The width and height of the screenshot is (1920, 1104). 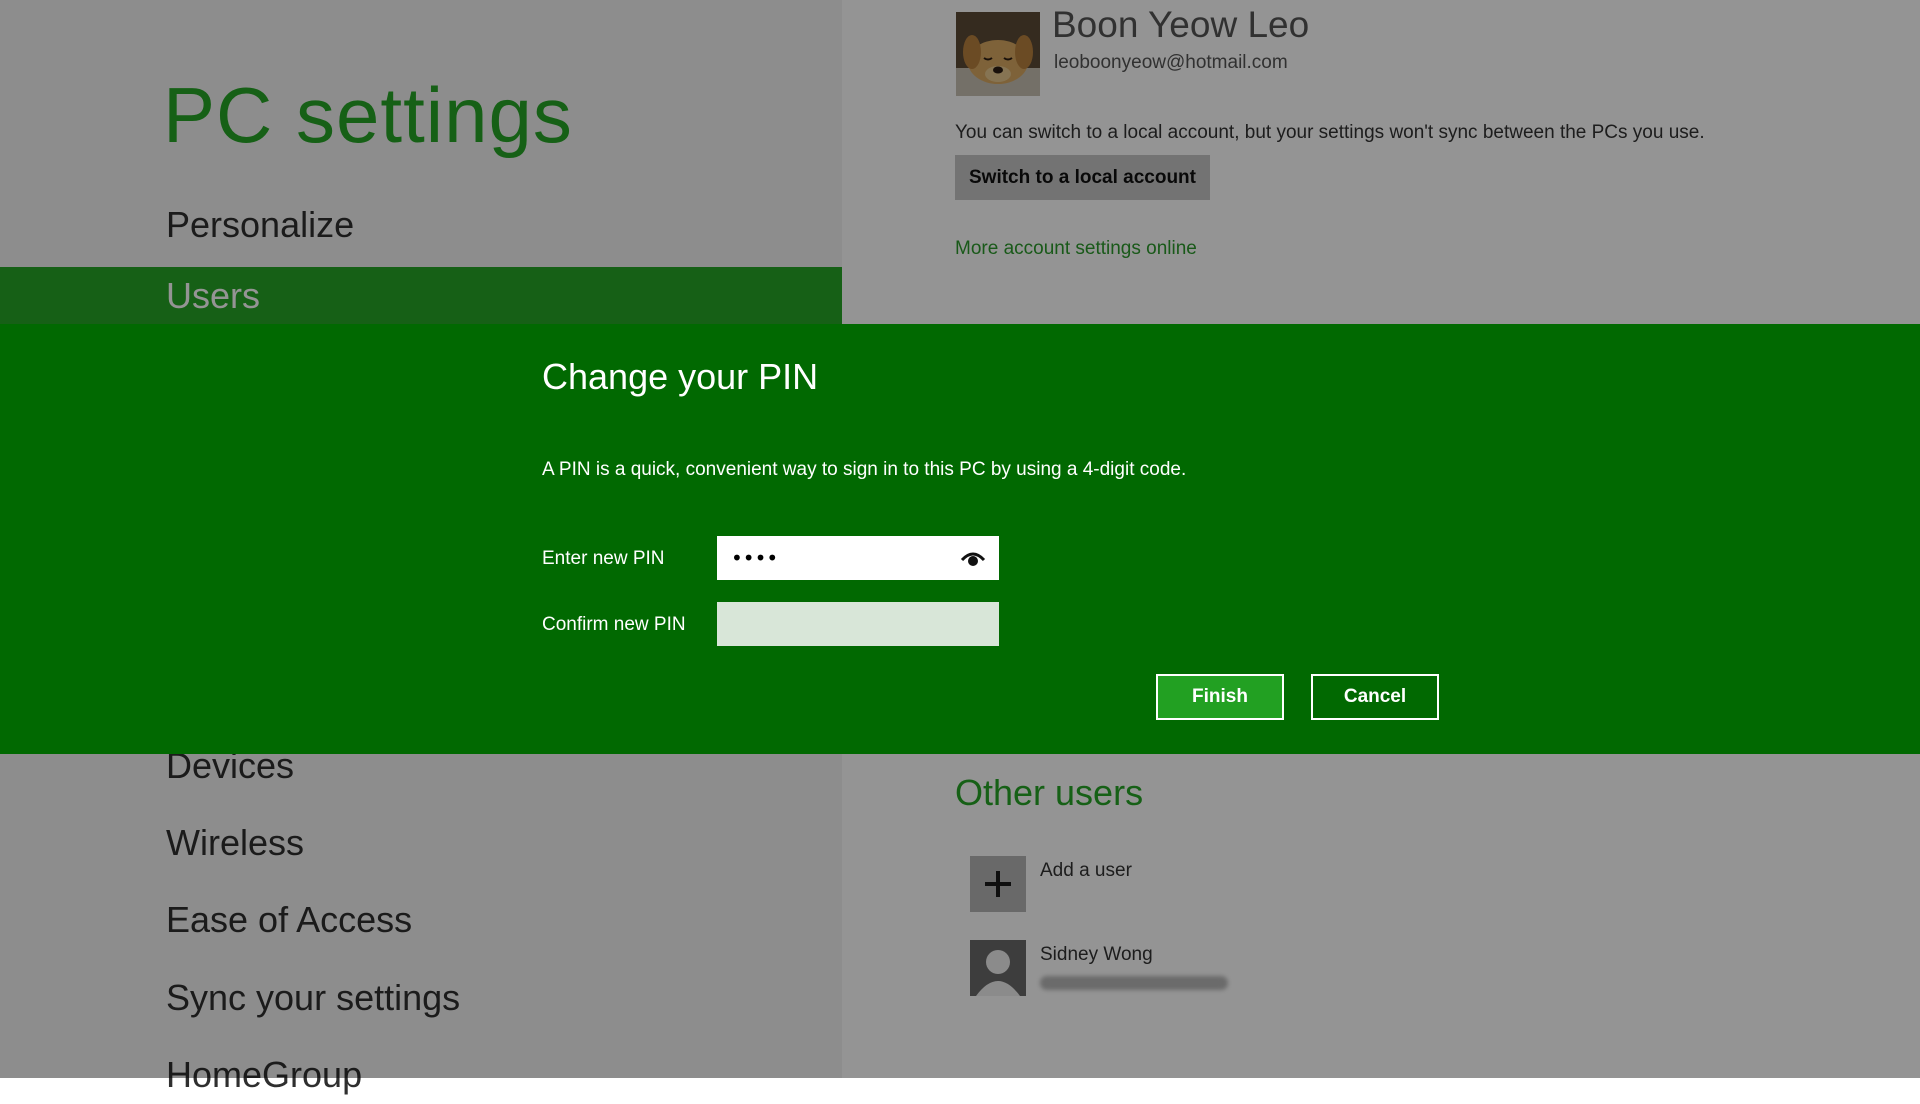 What do you see at coordinates (680, 376) in the screenshot?
I see `dialog-title: Change your PIN` at bounding box center [680, 376].